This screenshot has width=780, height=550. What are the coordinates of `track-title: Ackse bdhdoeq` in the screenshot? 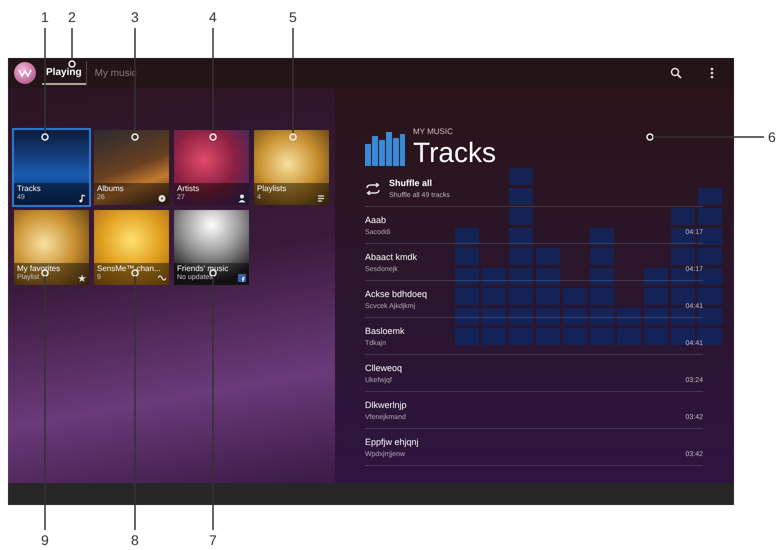 It's located at (396, 294).